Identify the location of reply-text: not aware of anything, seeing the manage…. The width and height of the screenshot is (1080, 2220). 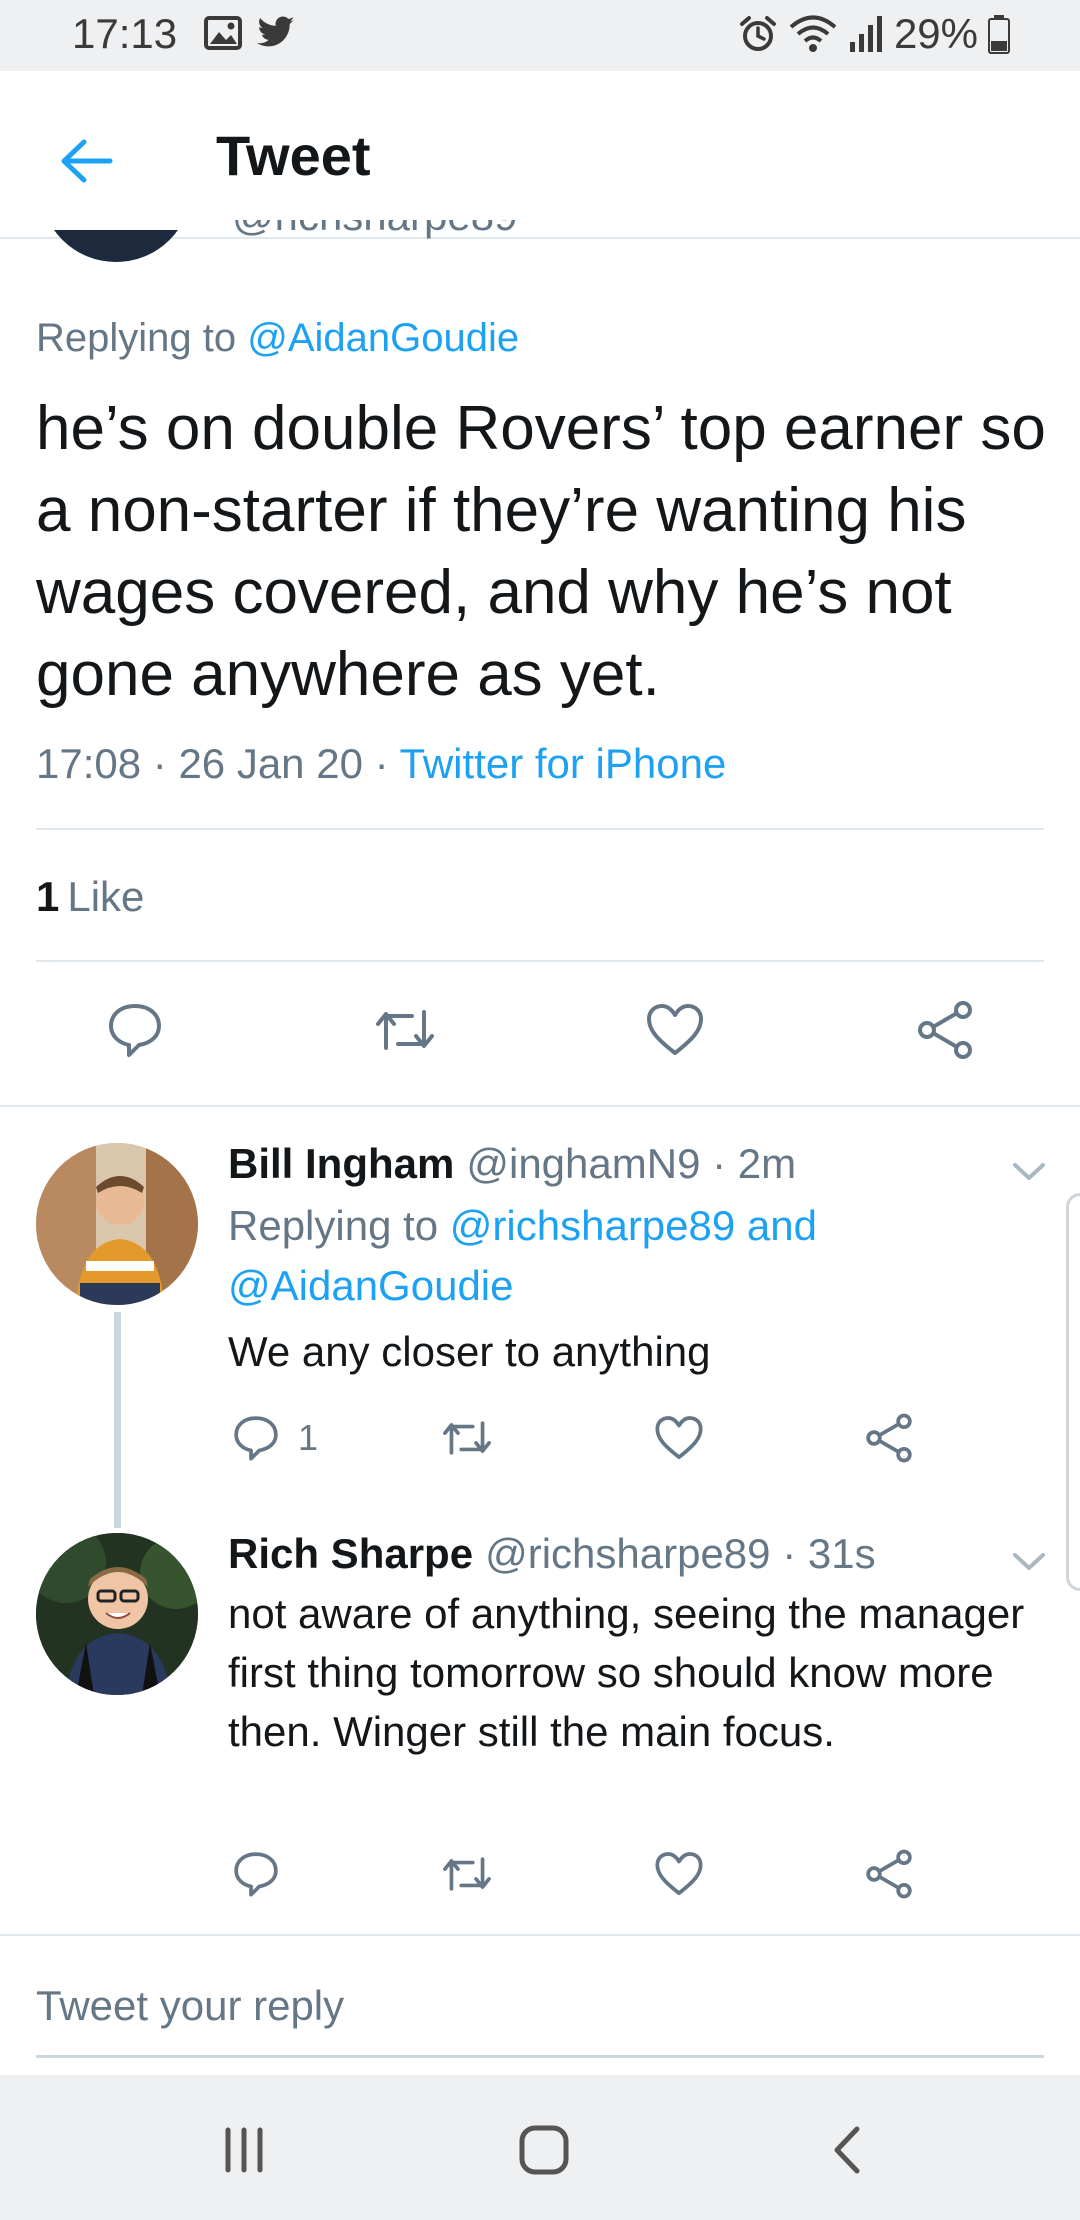
(626, 1672).